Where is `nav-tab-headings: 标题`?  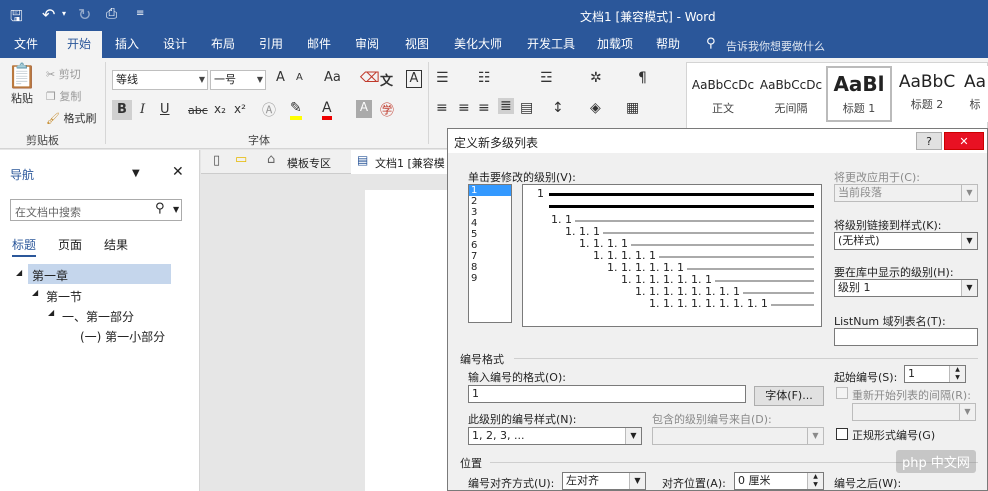
nav-tab-headings: 标题 is located at coordinates (24, 246).